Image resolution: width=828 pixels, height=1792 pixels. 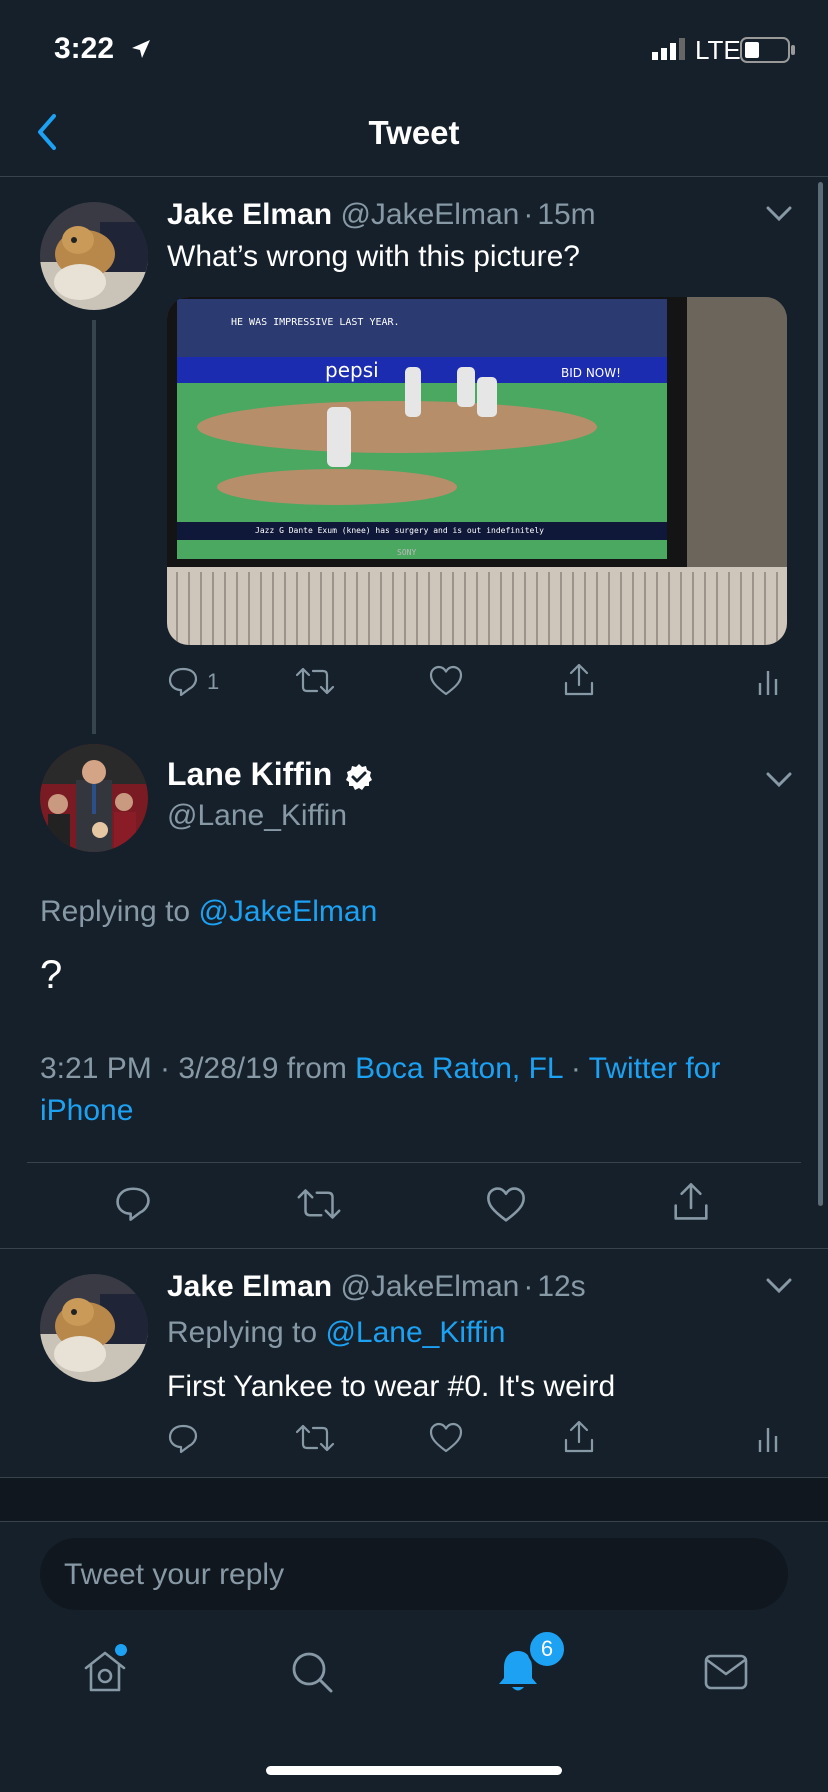 I want to click on timestamp: 3:21 PM · 3/28/19 from, so click(x=193, y=1068).